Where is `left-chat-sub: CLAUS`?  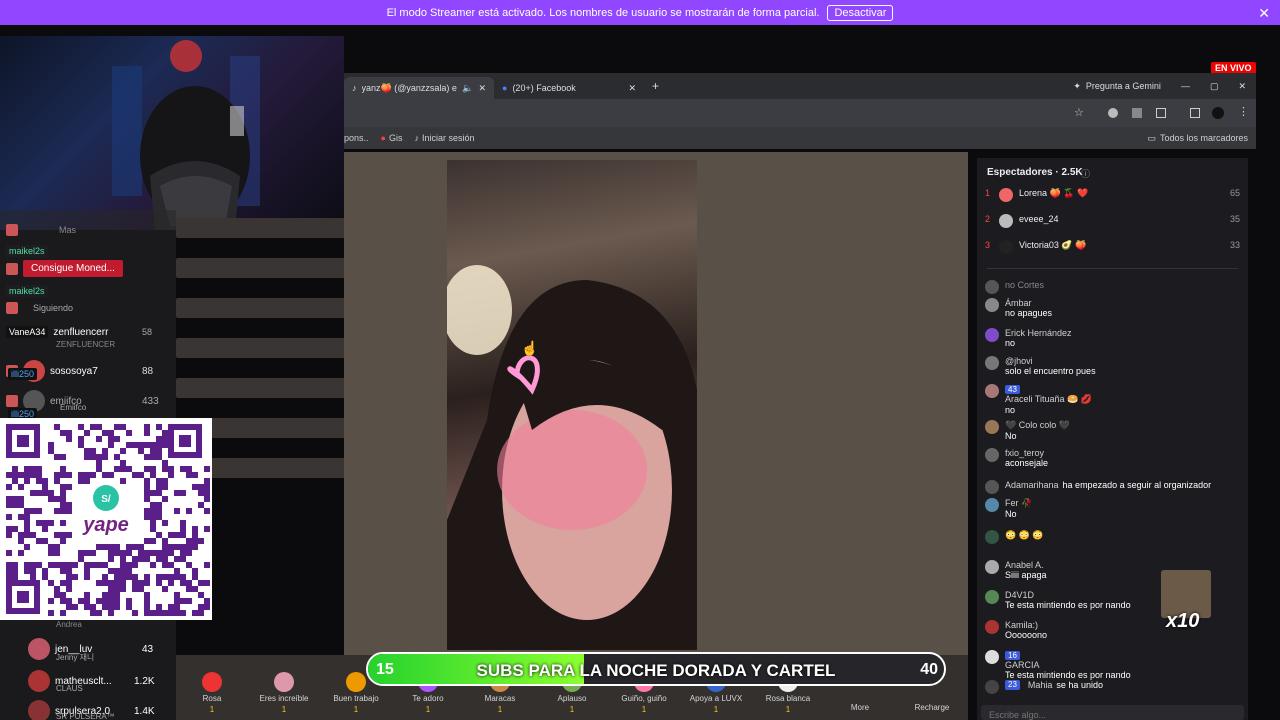
left-chat-sub: CLAUS is located at coordinates (69, 688).